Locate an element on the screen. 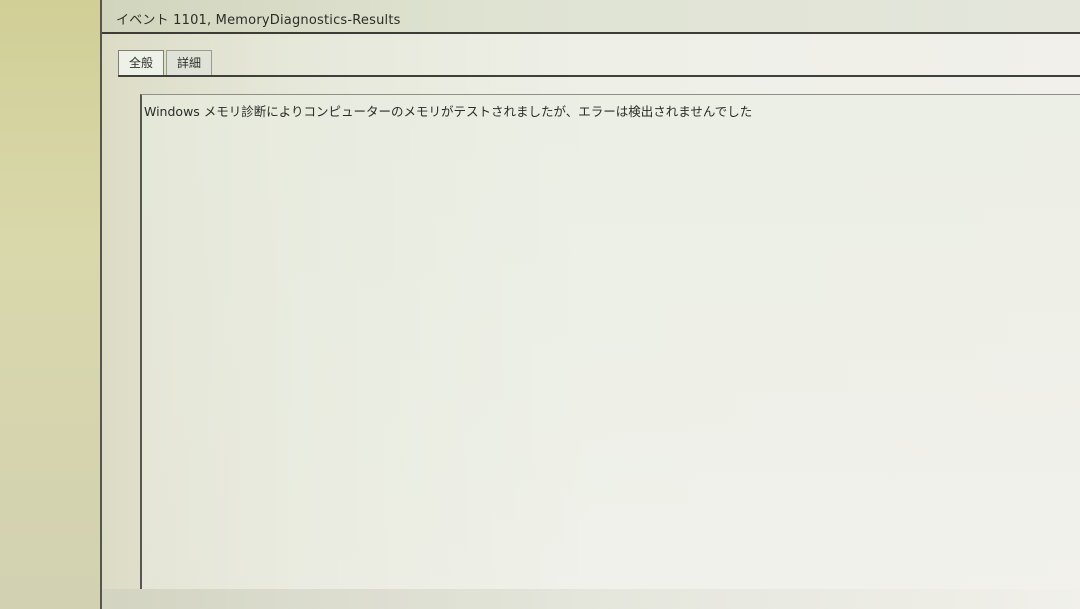  tab-details: 詳細 is located at coordinates (189, 63).